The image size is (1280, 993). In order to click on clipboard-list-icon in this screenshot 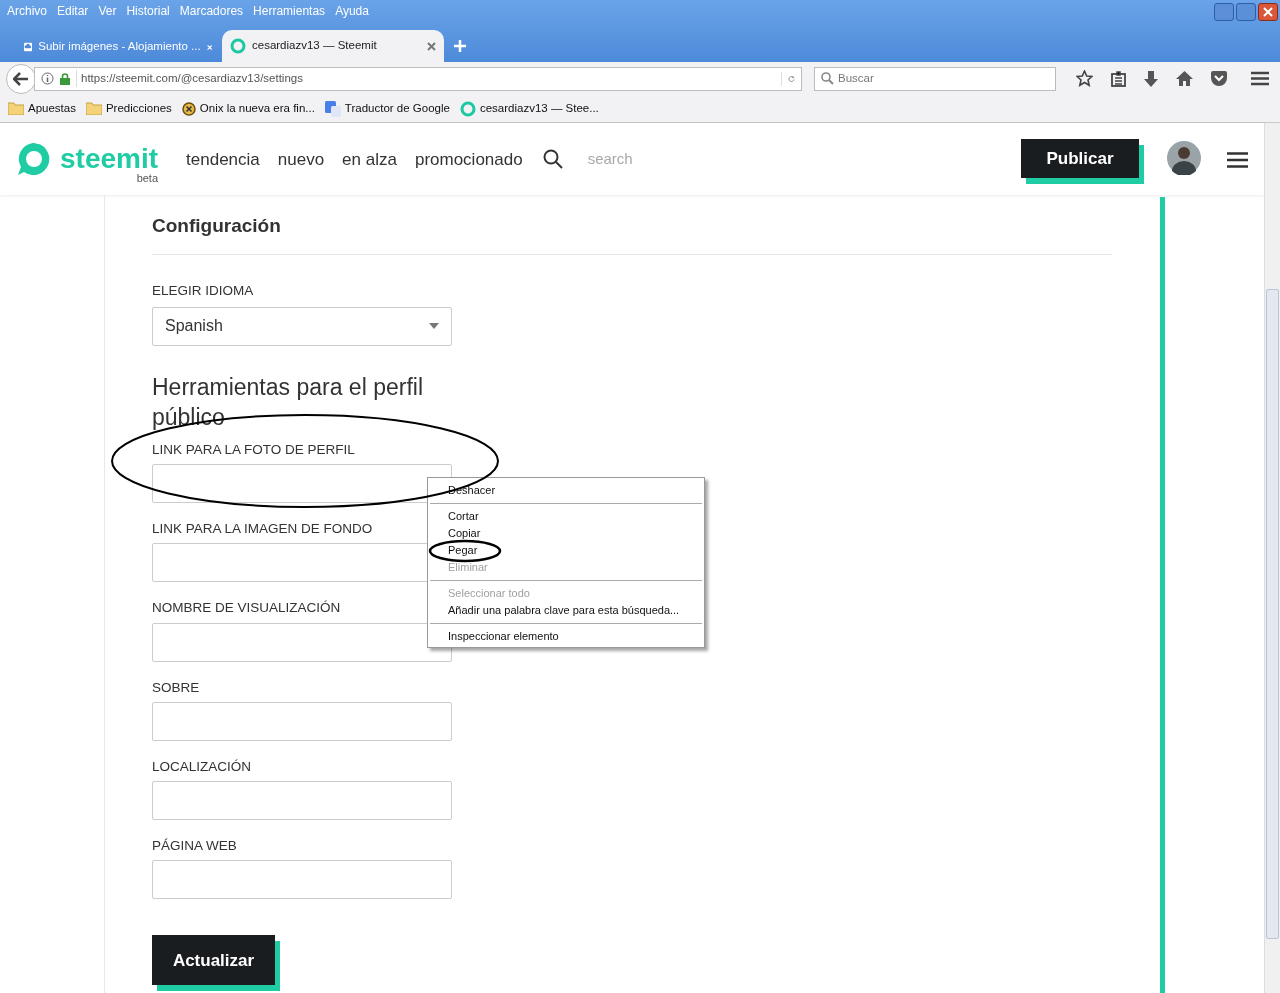, I will do `click(1118, 78)`.